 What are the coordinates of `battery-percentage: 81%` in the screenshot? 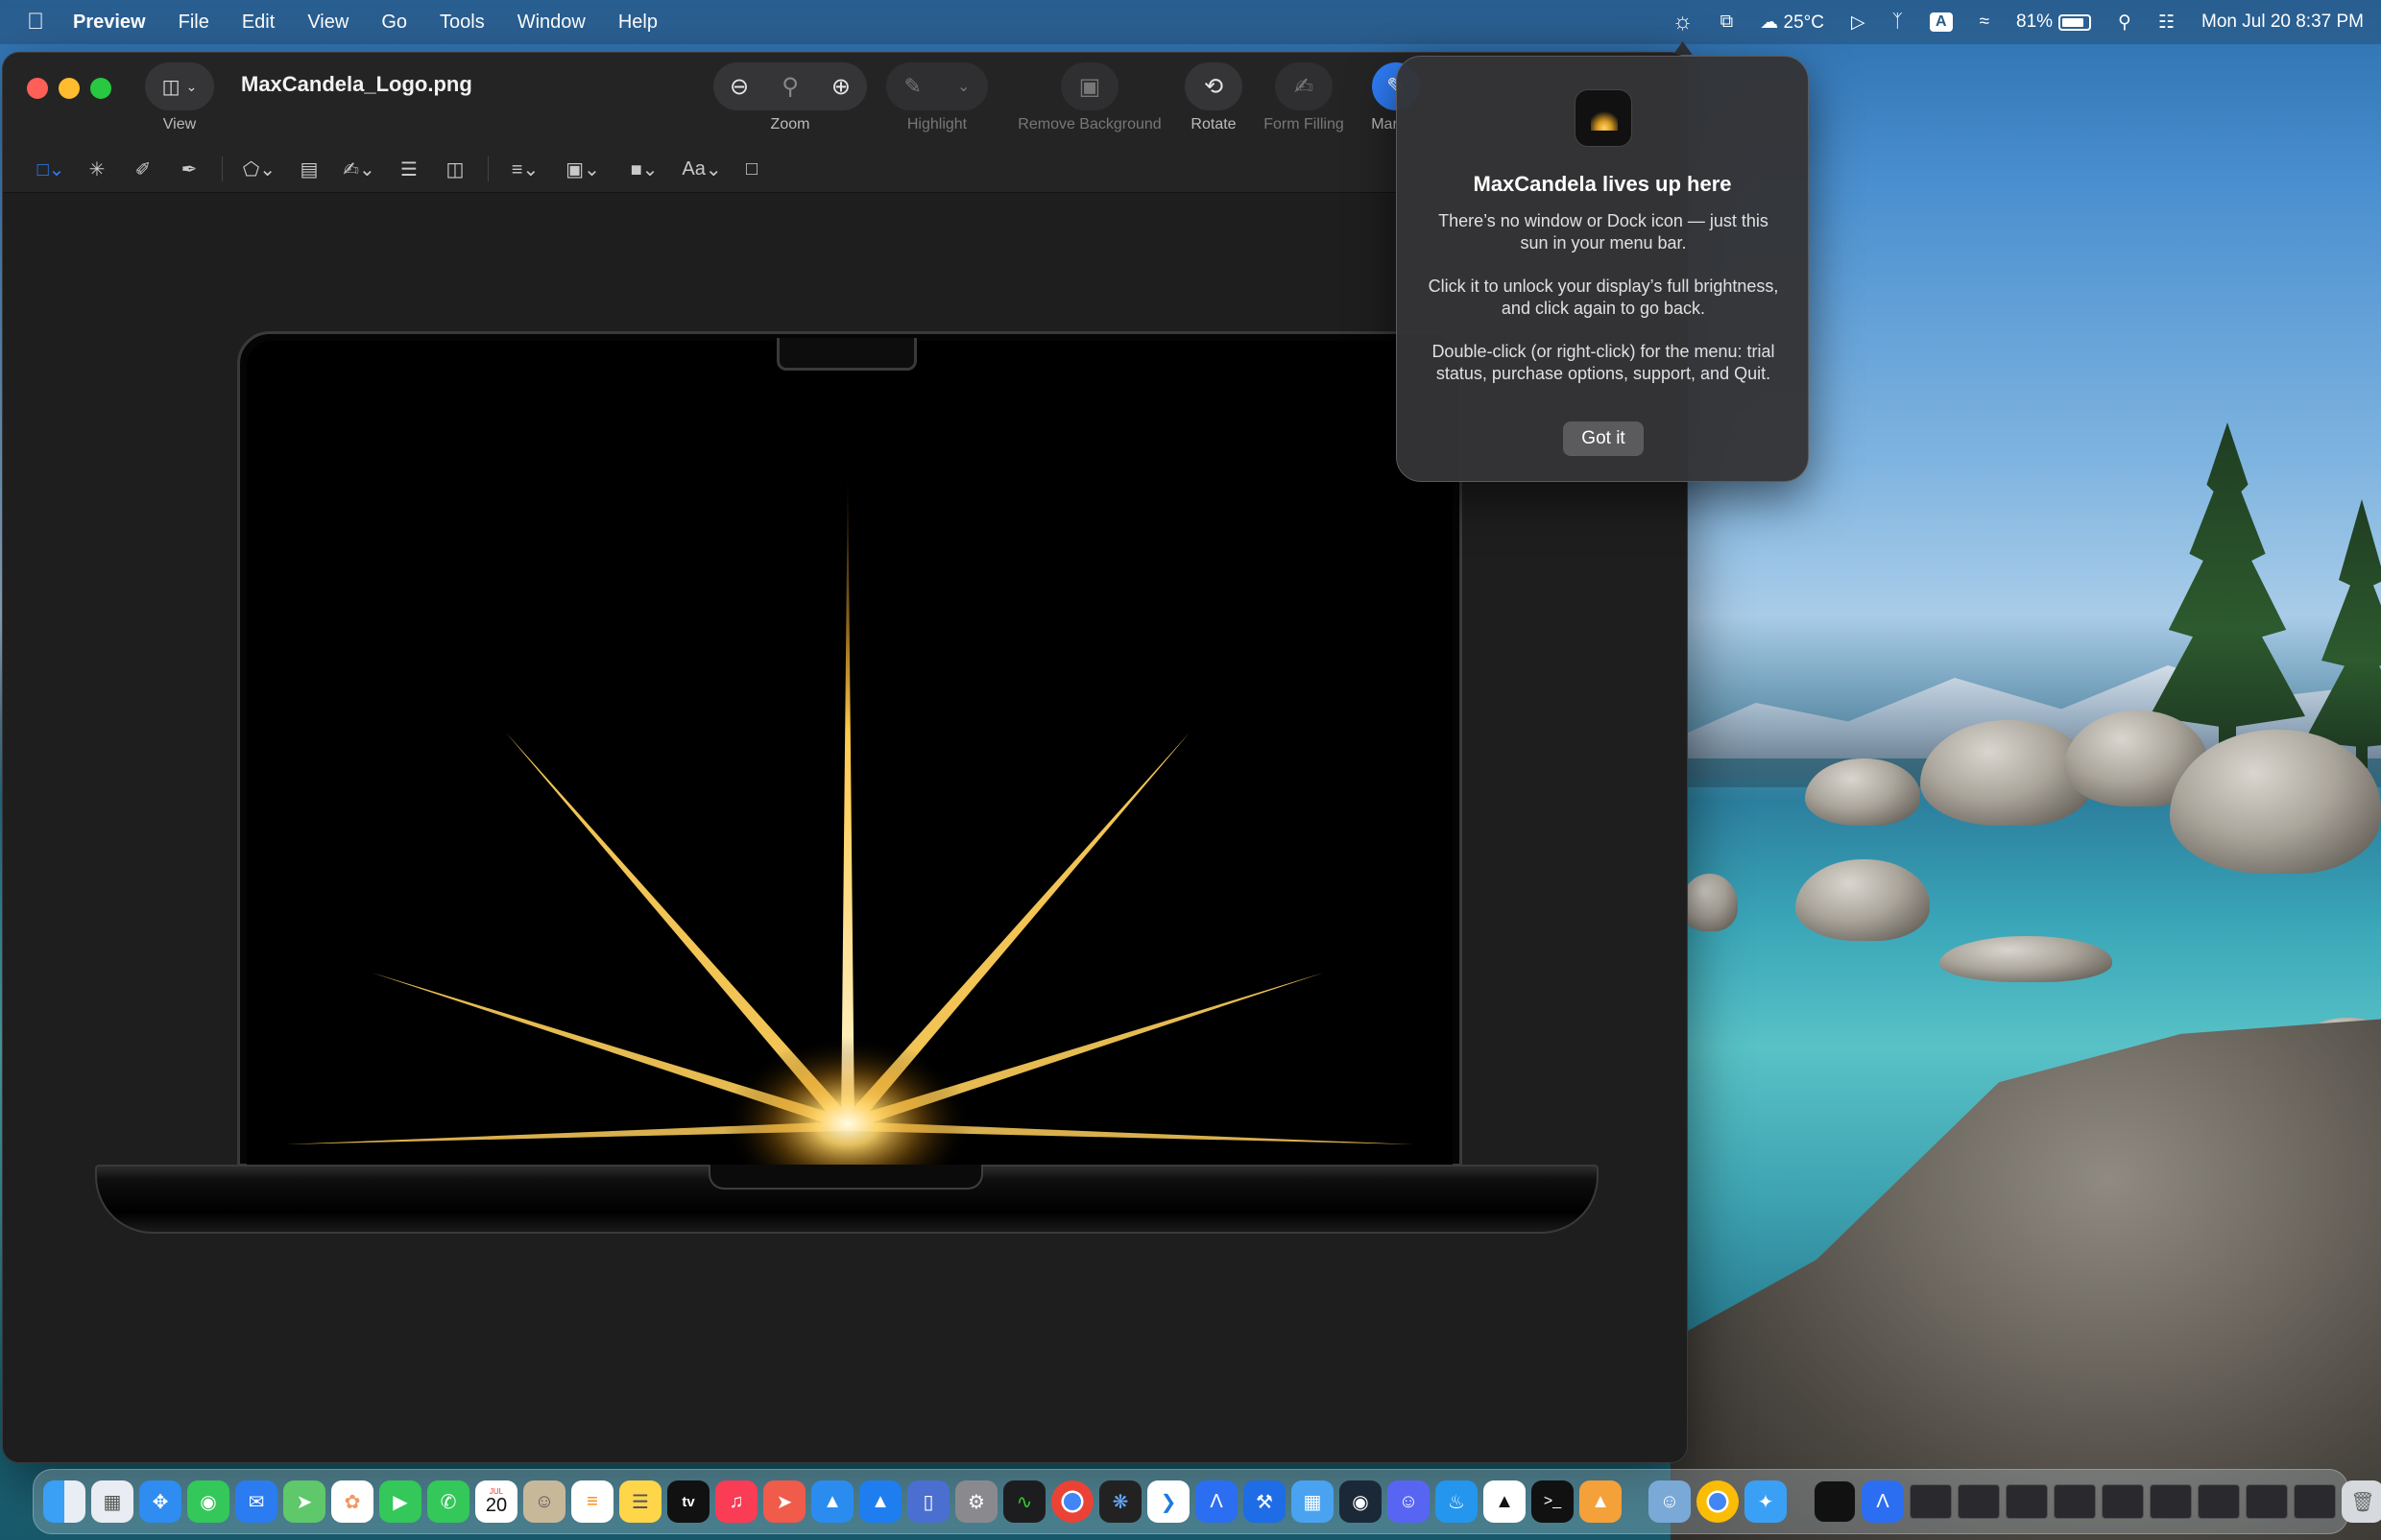 It's located at (2035, 22).